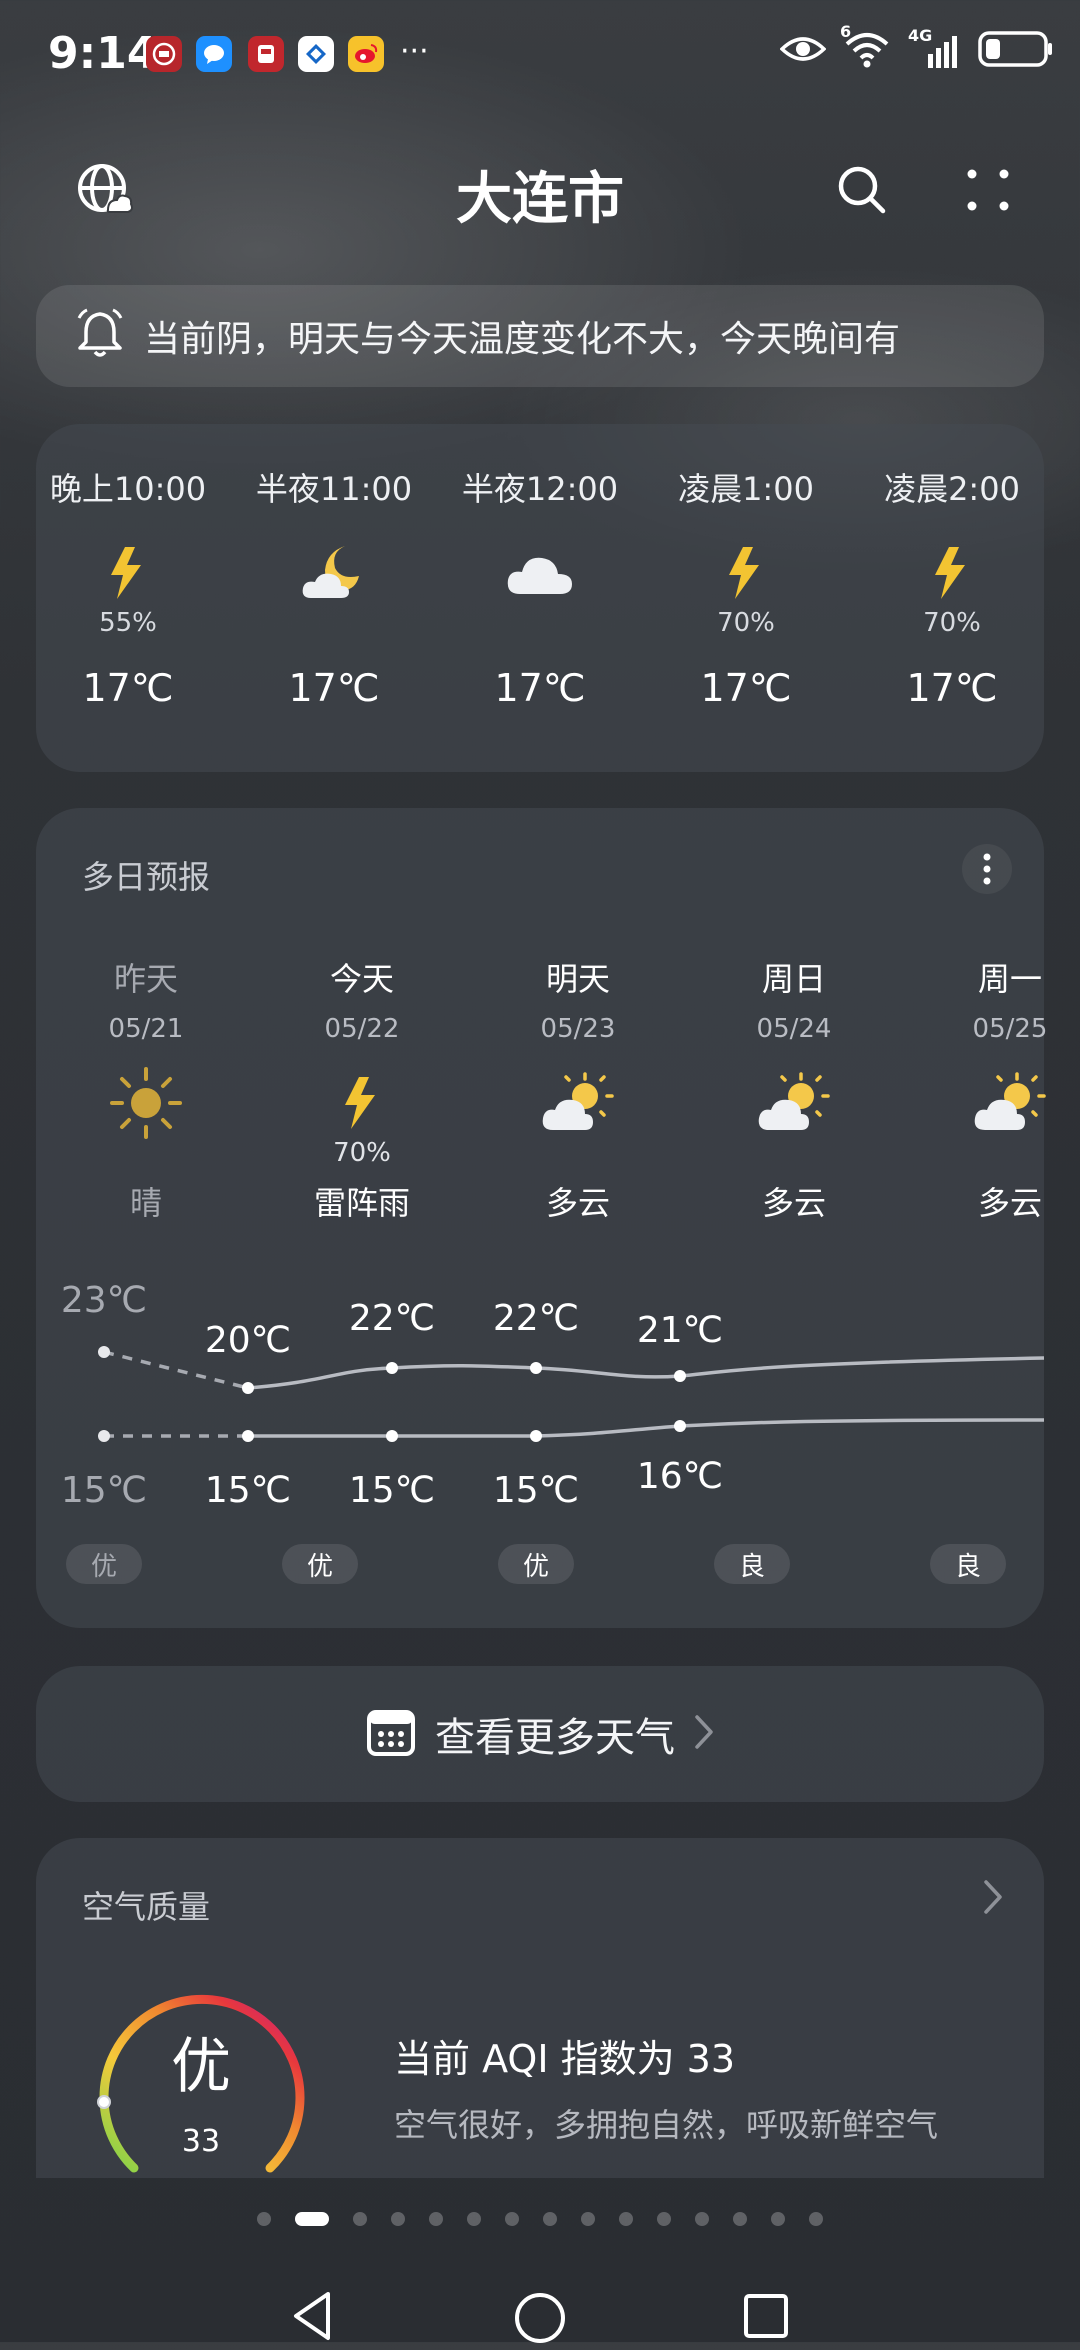  I want to click on day-condition: 晴, so click(145, 1203).